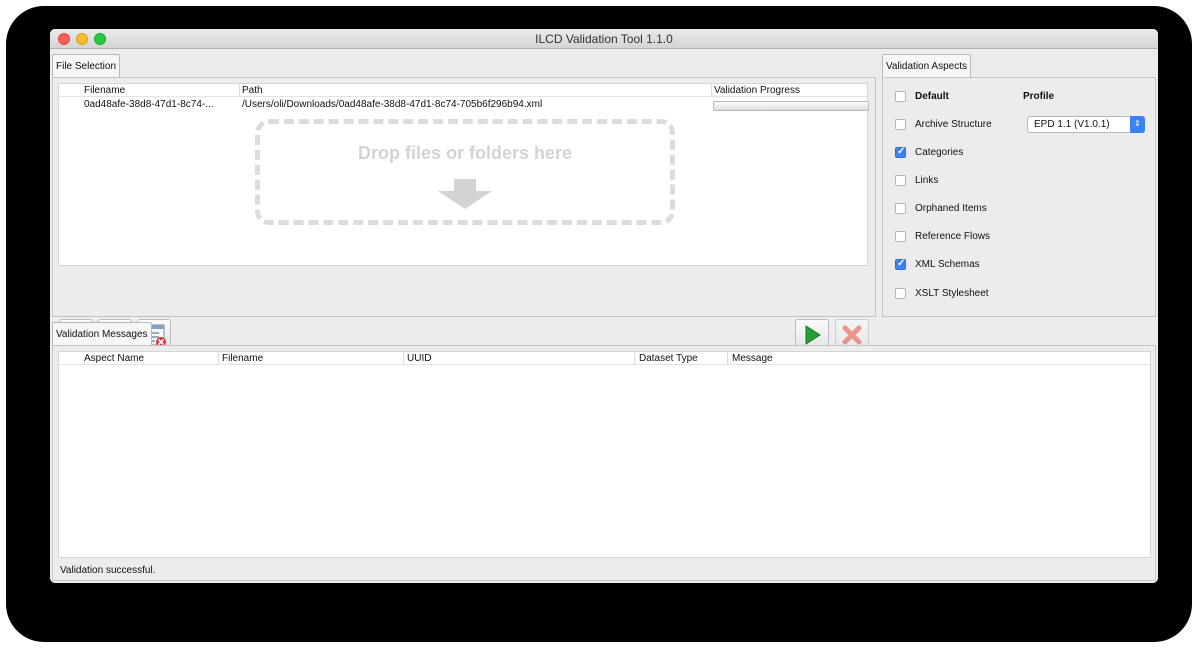 This screenshot has width=1198, height=648. I want to click on column-aspect-name: Aspect Name, so click(114, 358).